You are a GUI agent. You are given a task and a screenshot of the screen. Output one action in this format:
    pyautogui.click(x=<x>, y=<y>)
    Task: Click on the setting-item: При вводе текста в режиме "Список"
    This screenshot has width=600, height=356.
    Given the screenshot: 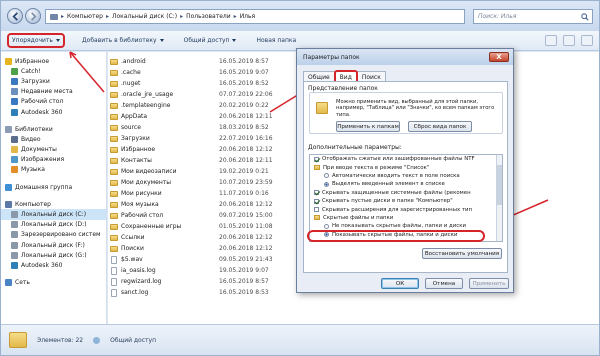 What is the action you would take?
    pyautogui.click(x=406, y=167)
    